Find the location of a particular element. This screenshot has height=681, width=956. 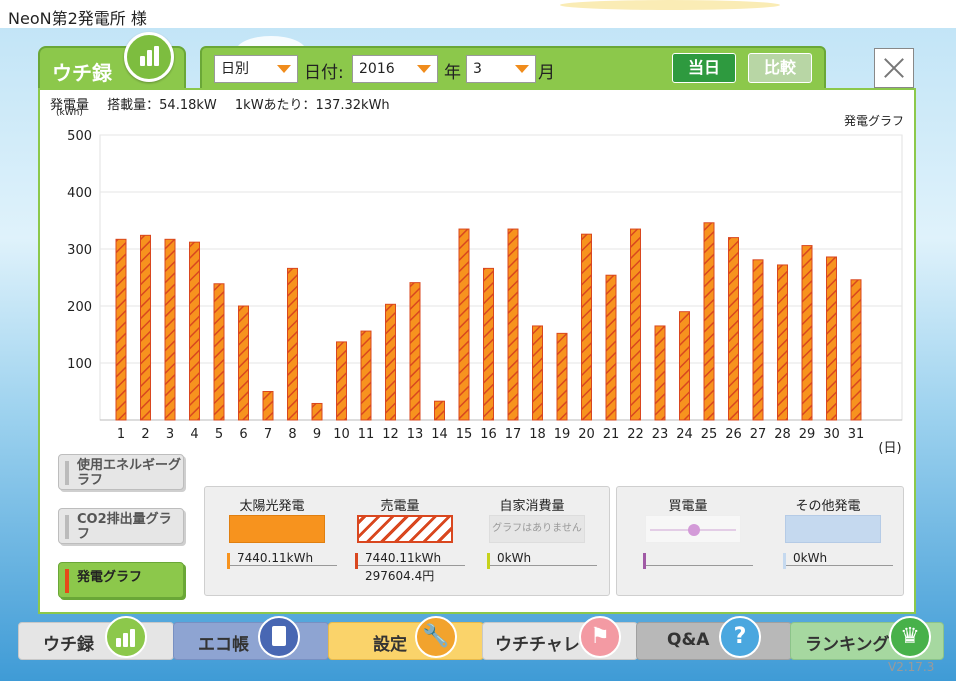

x-tick-label: 30 is located at coordinates (831, 434).